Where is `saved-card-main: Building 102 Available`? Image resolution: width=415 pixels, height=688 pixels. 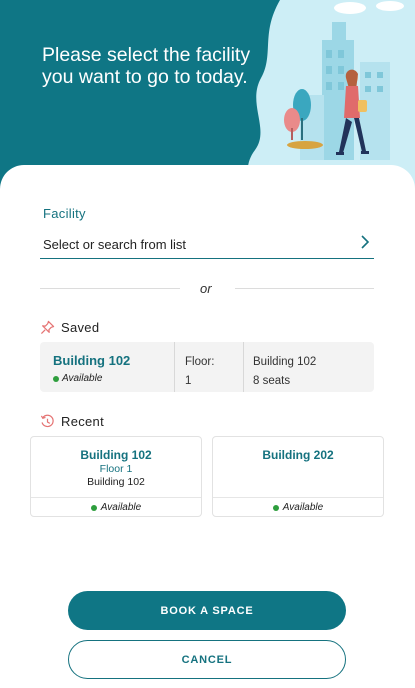 saved-card-main: Building 102 Available is located at coordinates (91, 368).